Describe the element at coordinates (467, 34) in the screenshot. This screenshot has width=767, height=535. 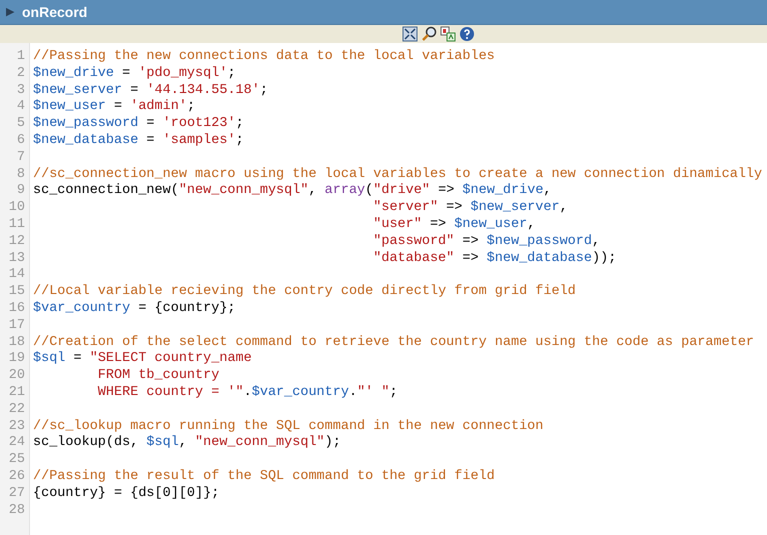
I see `help-icon` at that location.